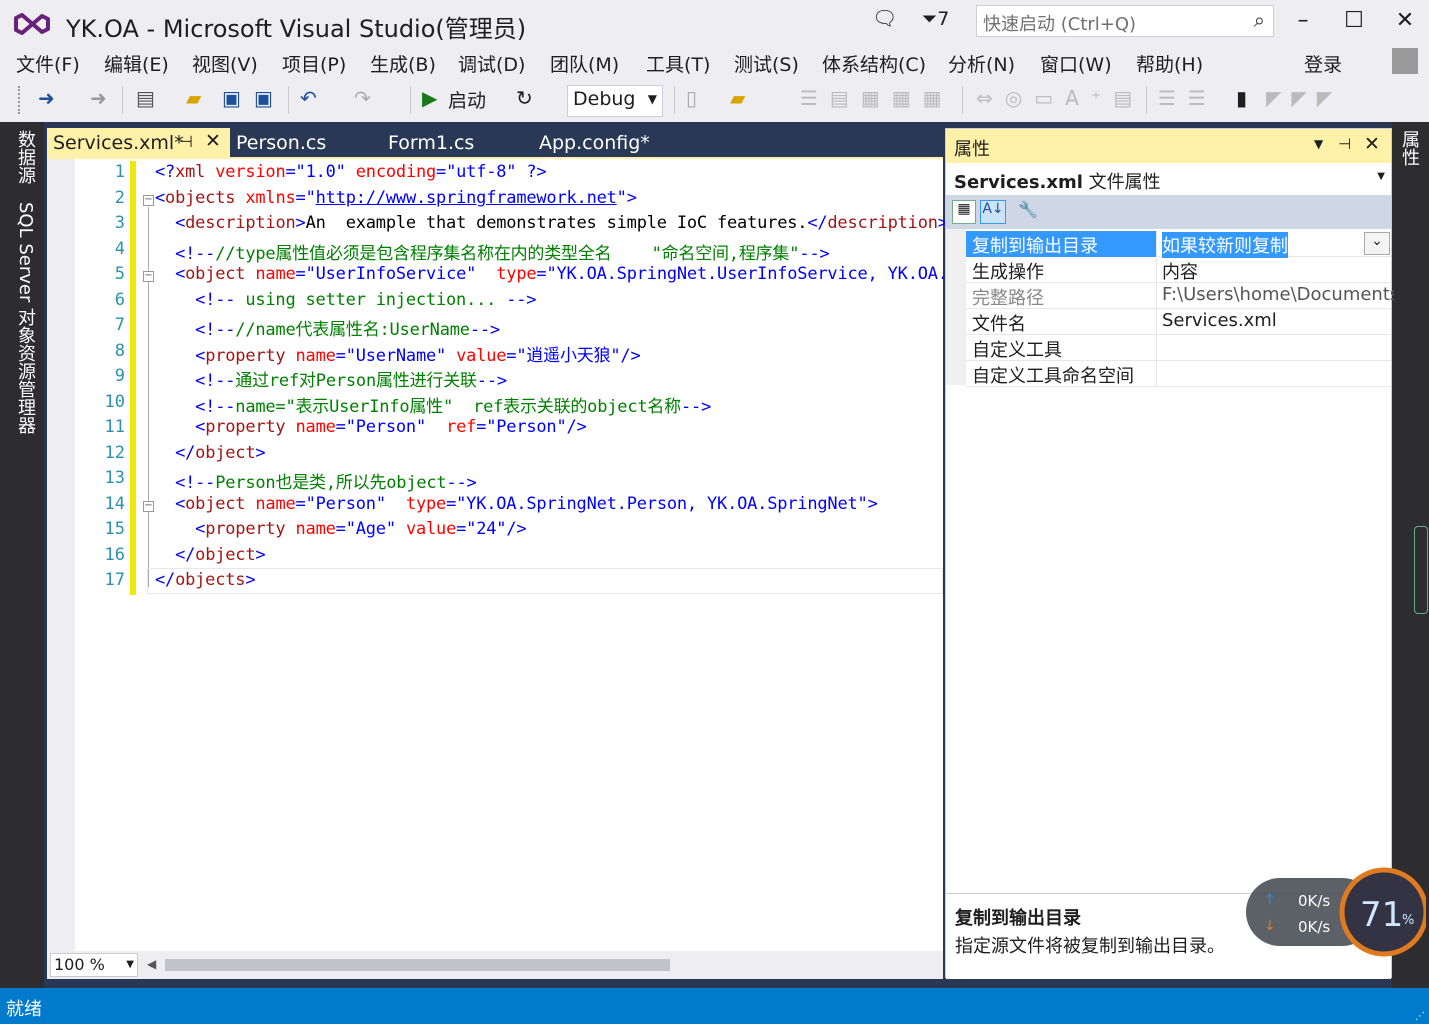 The image size is (1429, 1024). I want to click on sql-server-explorer-tab: SQL Server 对象资源管理器, so click(25, 318).